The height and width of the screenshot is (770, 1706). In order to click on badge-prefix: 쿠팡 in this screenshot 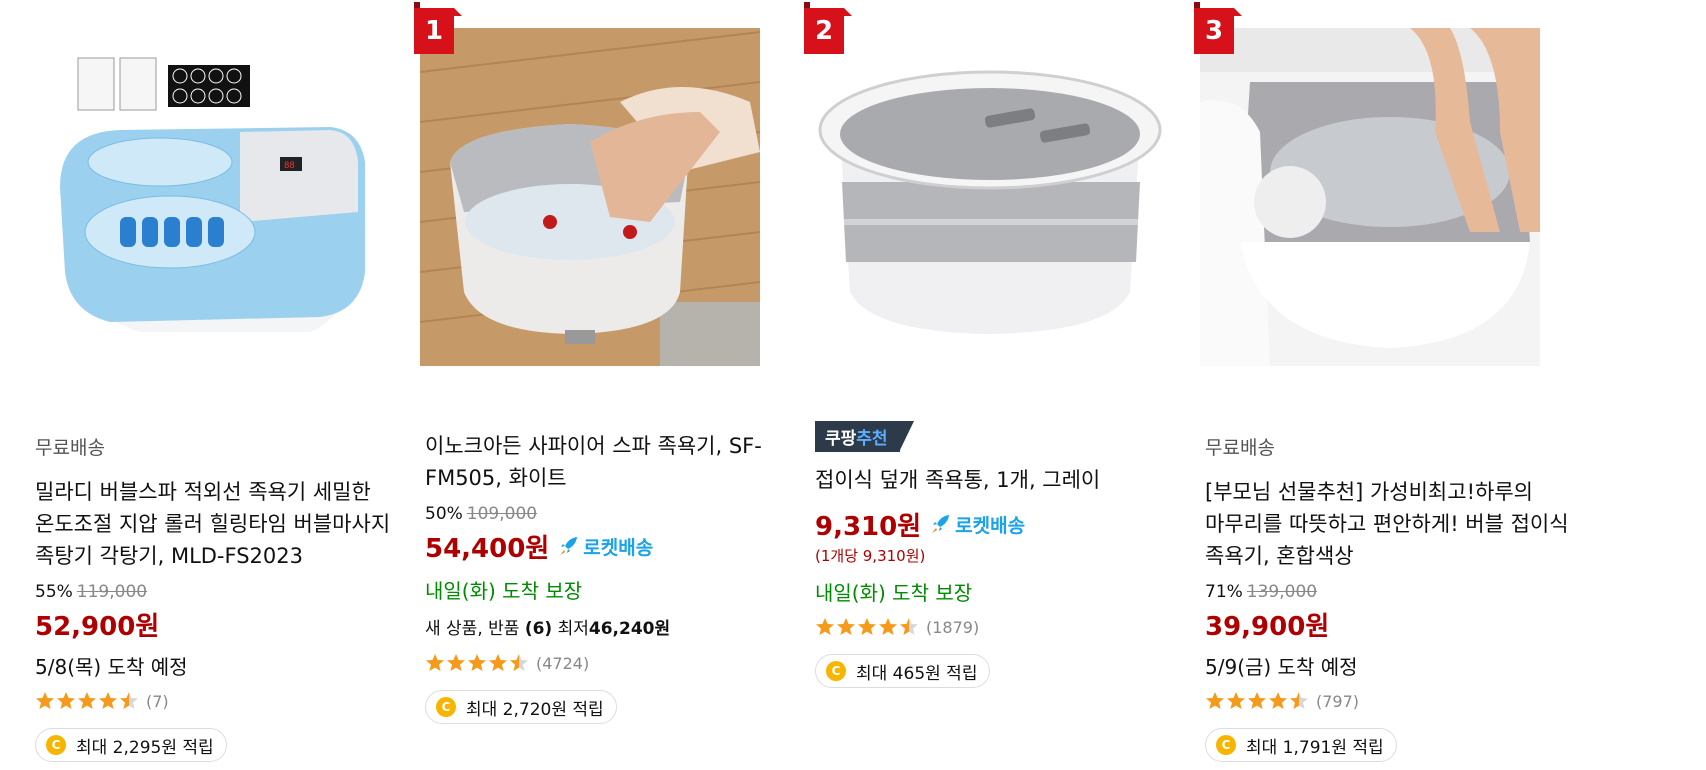, I will do `click(841, 439)`.